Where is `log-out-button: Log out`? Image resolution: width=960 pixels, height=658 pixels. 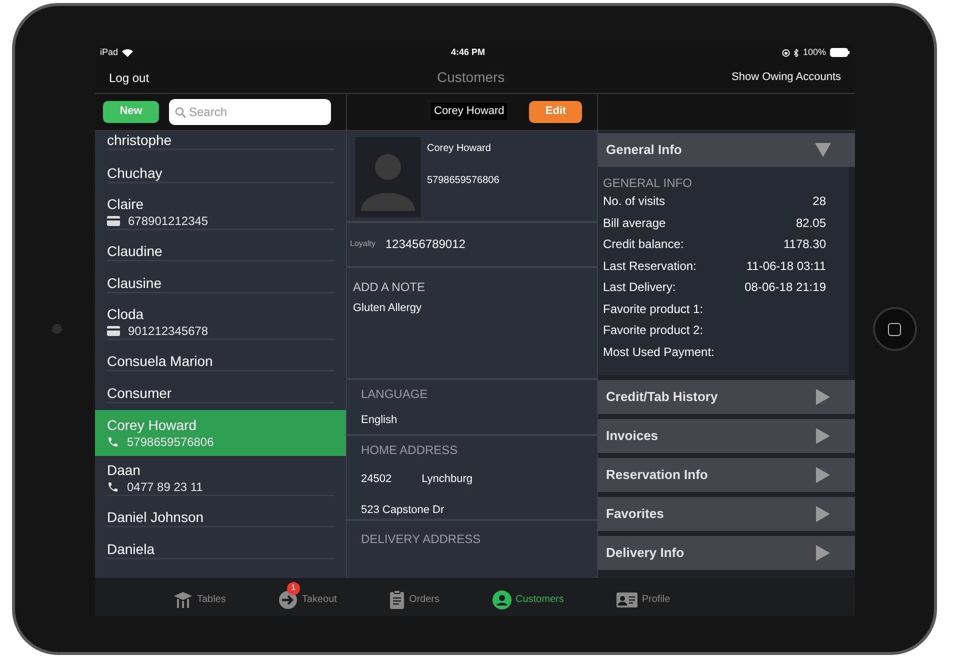 log-out-button: Log out is located at coordinates (129, 77).